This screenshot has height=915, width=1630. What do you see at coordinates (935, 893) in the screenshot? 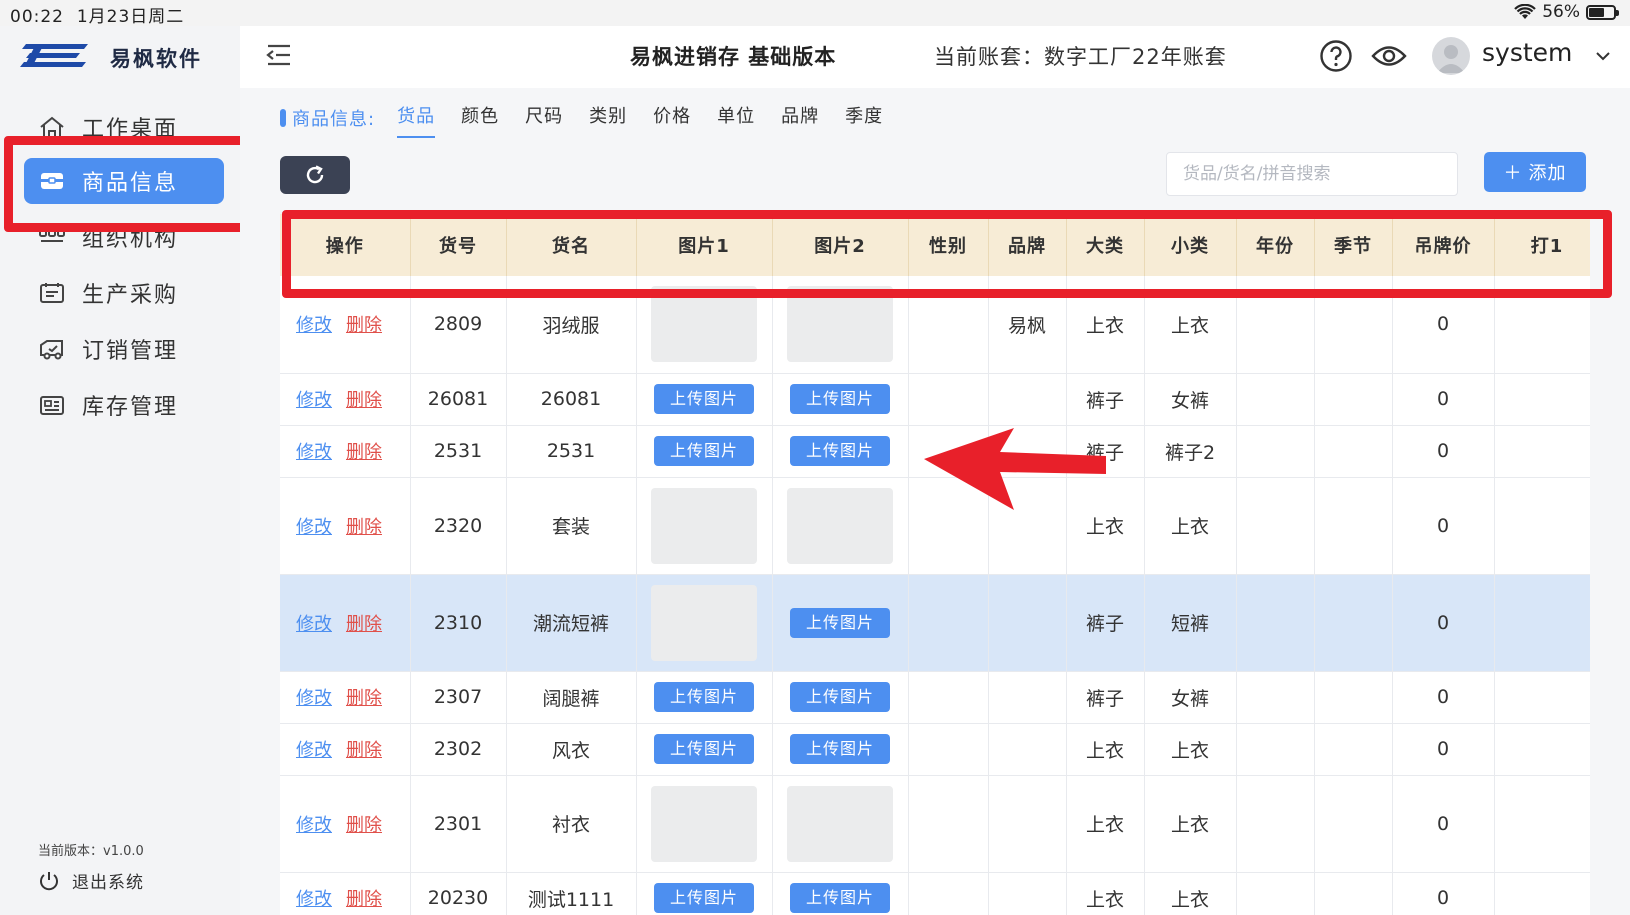
I see `table-row: 修改 删除 20230 测试1111 上传图片 上传图片 上衣 上衣 0` at bounding box center [935, 893].